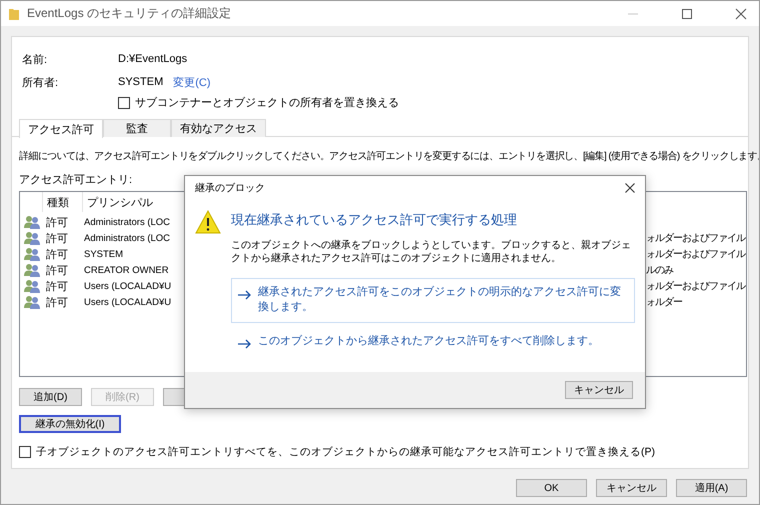  I want to click on checkbox-label: 子オブジェクトのアクセス許可エントリすべてを、このオブジェクトからの継承可能なアクセス許可エントリで置き換える(P), so click(345, 452).